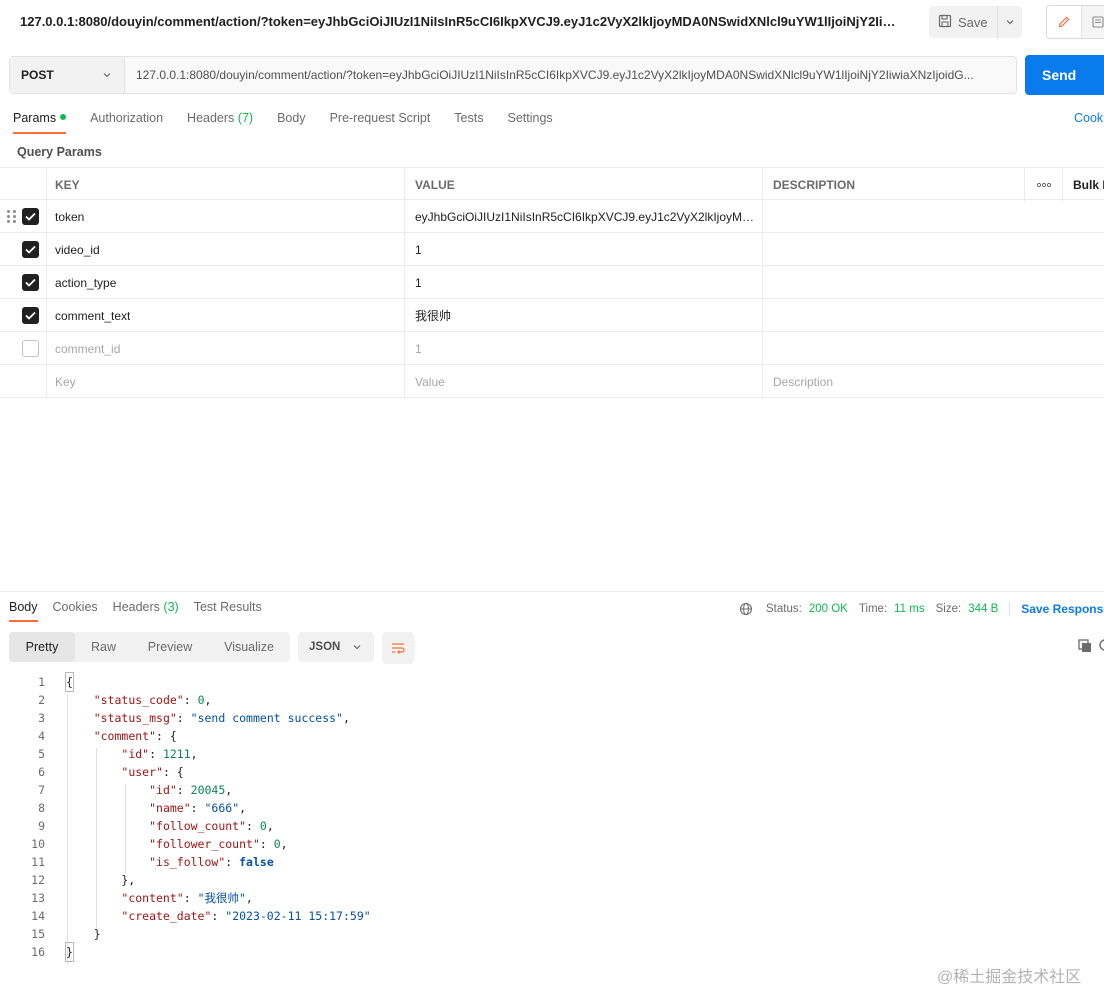 This screenshot has height=990, width=1104. Describe the element at coordinates (85, 283) in the screenshot. I see `param-key: action_type` at that location.